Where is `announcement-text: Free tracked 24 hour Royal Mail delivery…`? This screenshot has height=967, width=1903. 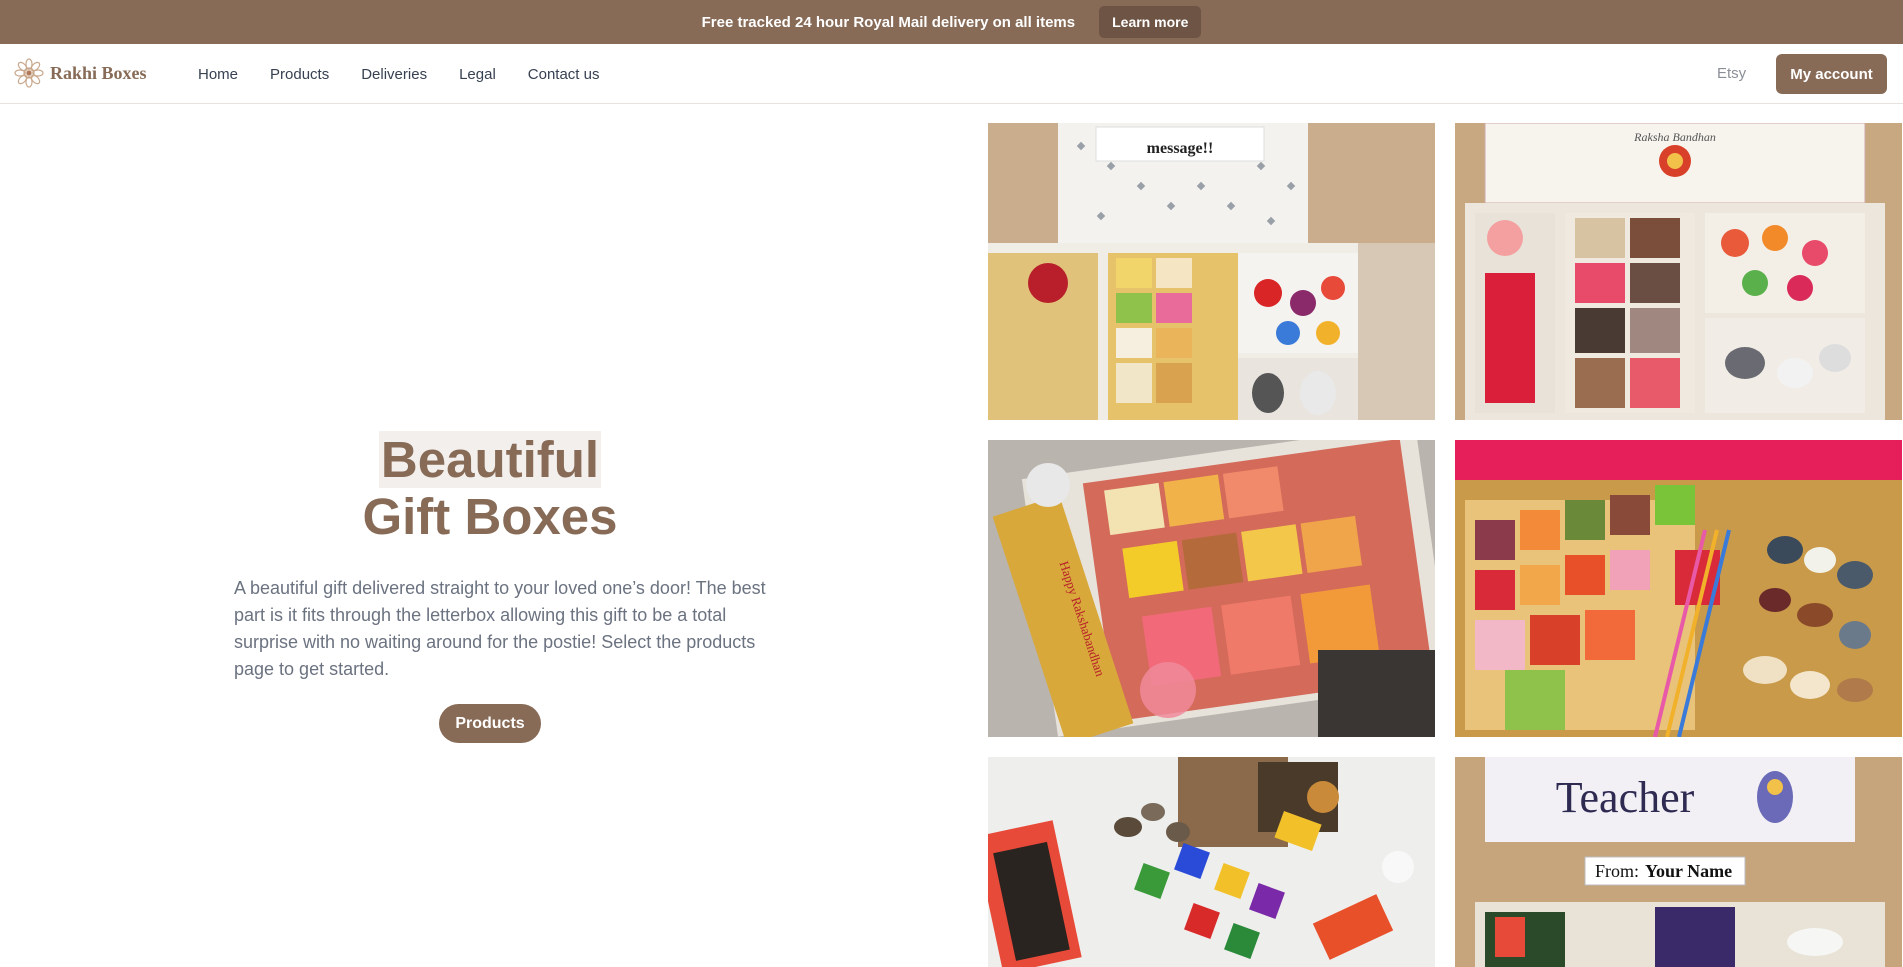
announcement-text: Free tracked 24 hour Royal Mail delivery… is located at coordinates (888, 22).